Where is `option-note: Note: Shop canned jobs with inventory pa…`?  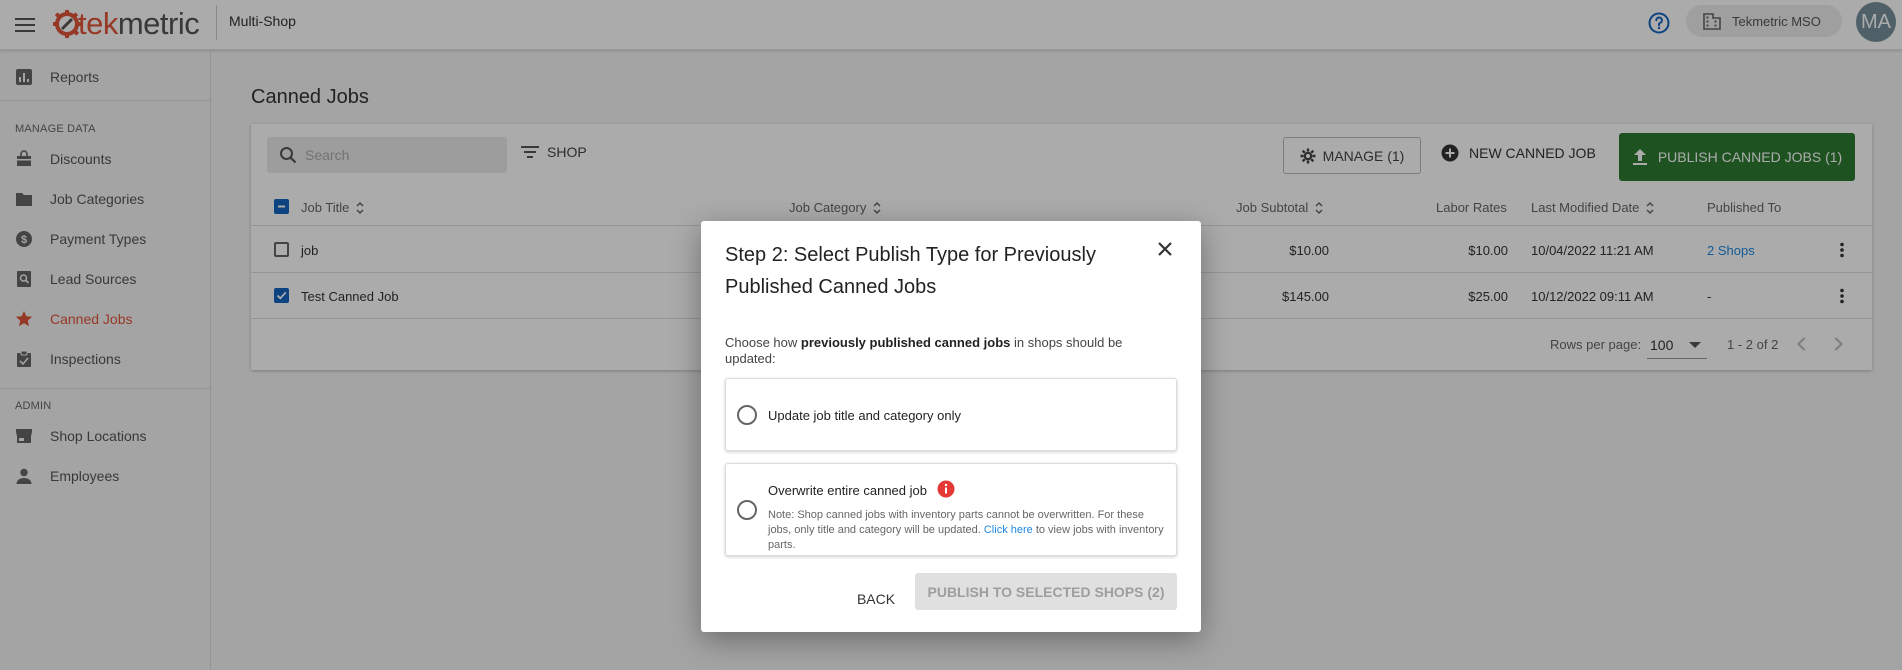 option-note: Note: Shop canned jobs with inventory pa… is located at coordinates (969, 530).